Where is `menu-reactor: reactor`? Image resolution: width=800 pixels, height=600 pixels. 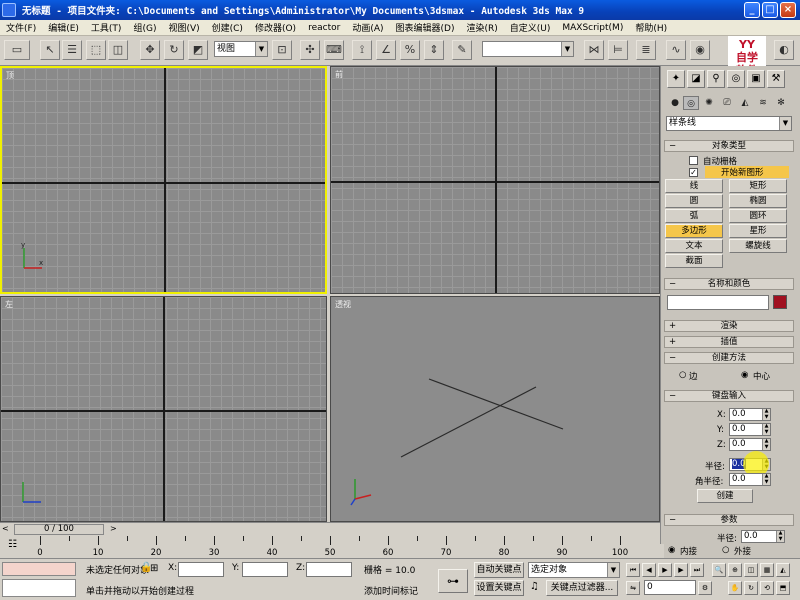
menu-reactor: reactor is located at coordinates (324, 28).